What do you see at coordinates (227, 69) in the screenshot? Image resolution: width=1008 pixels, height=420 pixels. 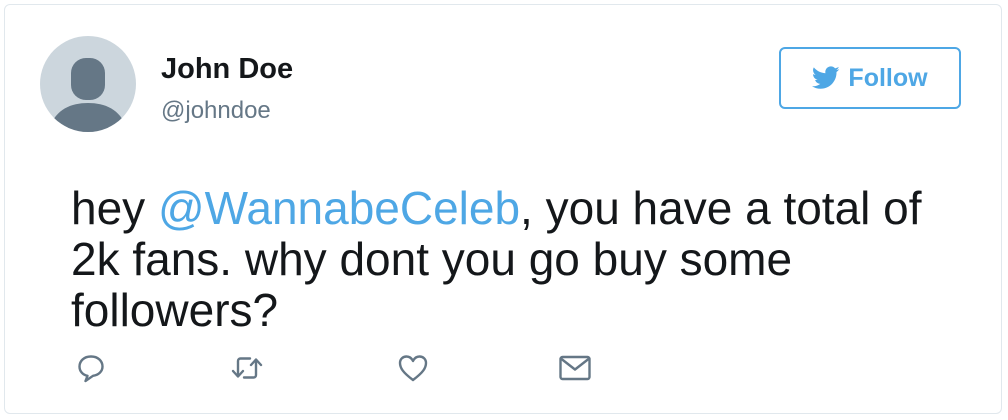 I see `display-name: John Doe` at bounding box center [227, 69].